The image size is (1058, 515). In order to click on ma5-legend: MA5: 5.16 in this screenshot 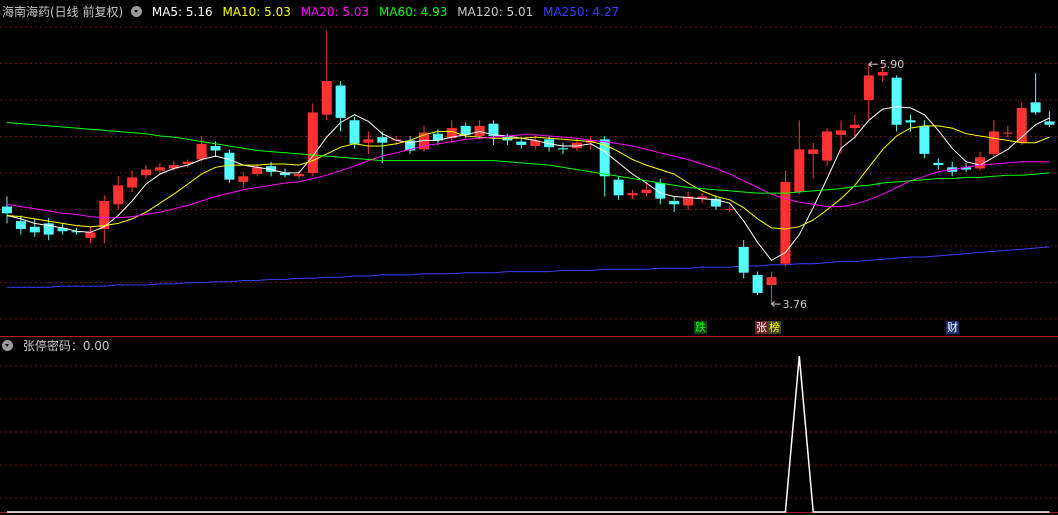, I will do `click(182, 12)`.